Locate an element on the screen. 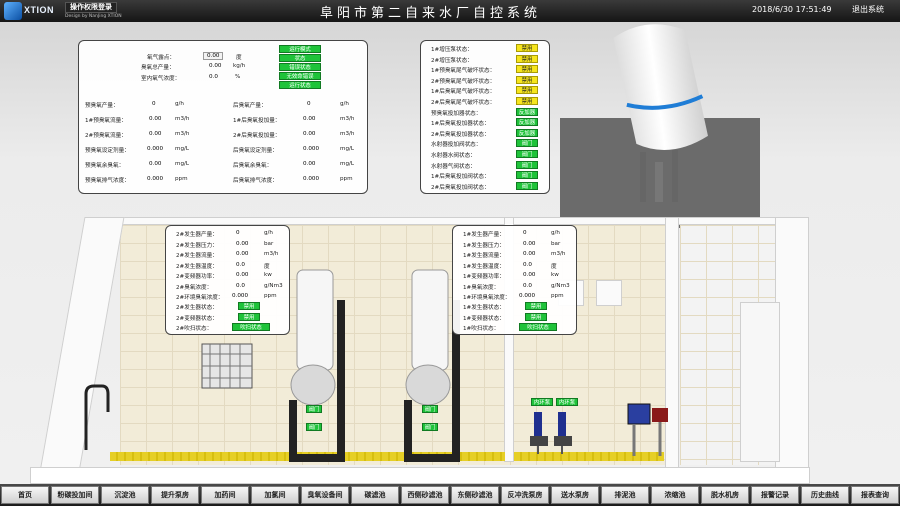 The width and height of the screenshot is (900, 506). nav-button: 排泥池 is located at coordinates (625, 495).